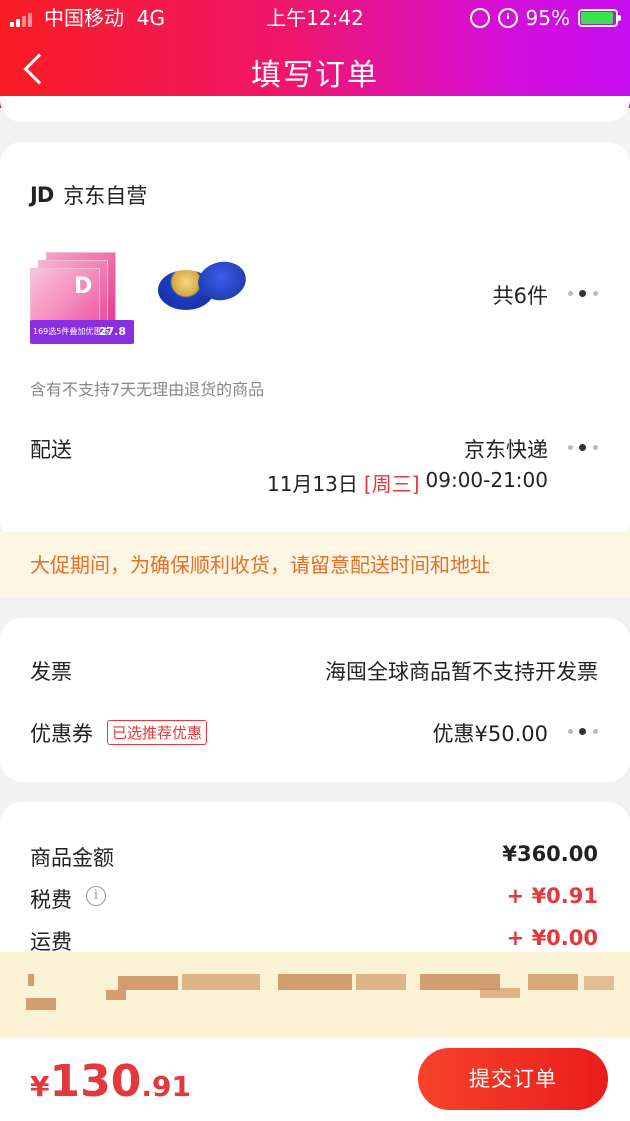 Image resolution: width=630 pixels, height=1121 pixels. What do you see at coordinates (315, 109) in the screenshot?
I see `address-card-edge` at bounding box center [315, 109].